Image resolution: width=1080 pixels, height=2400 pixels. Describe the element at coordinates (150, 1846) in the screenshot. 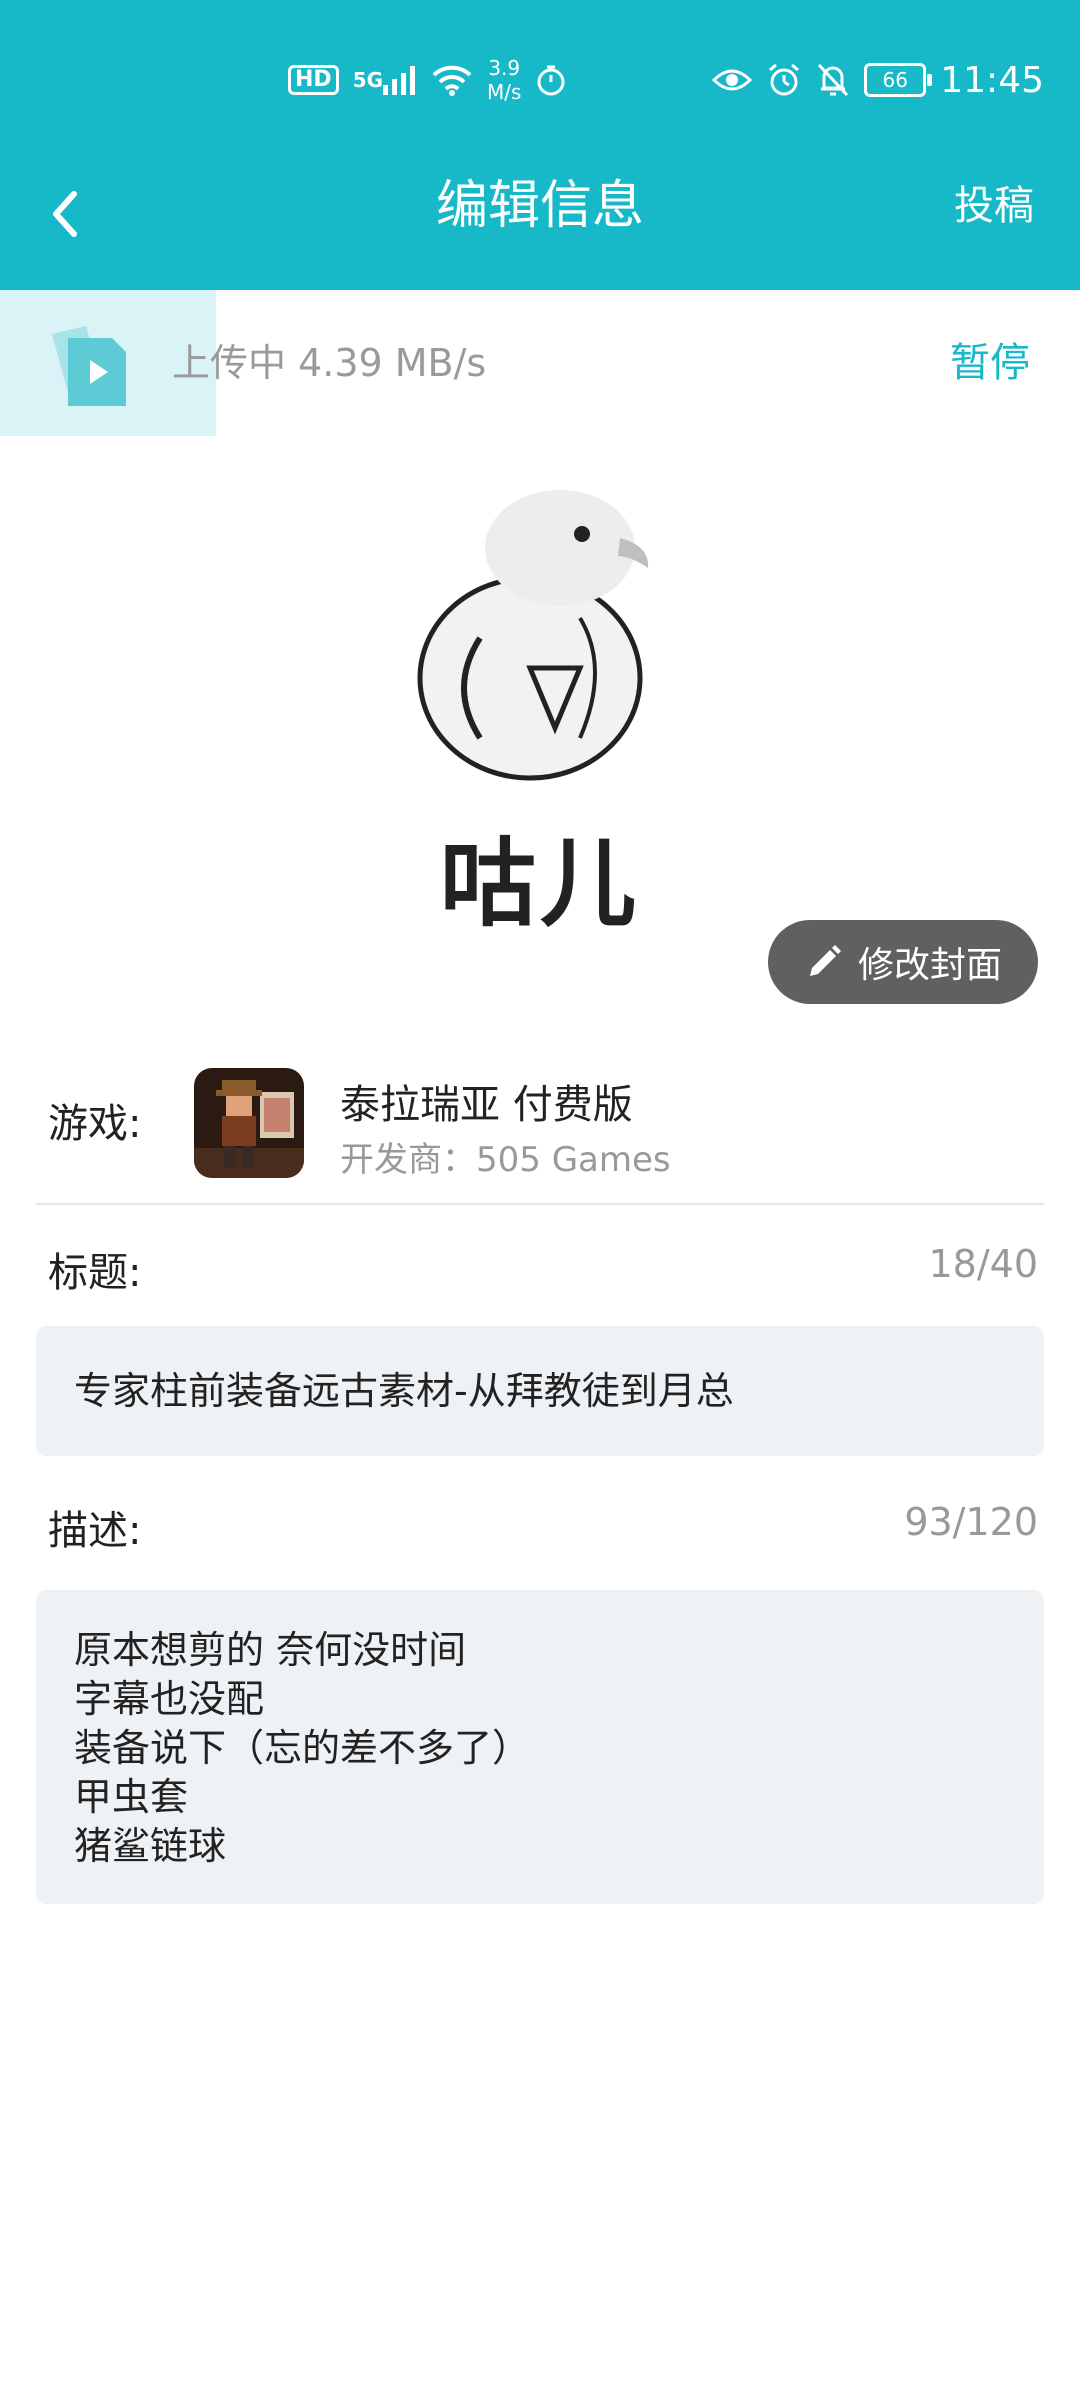

I see `description-line: 猪鲨链球` at that location.